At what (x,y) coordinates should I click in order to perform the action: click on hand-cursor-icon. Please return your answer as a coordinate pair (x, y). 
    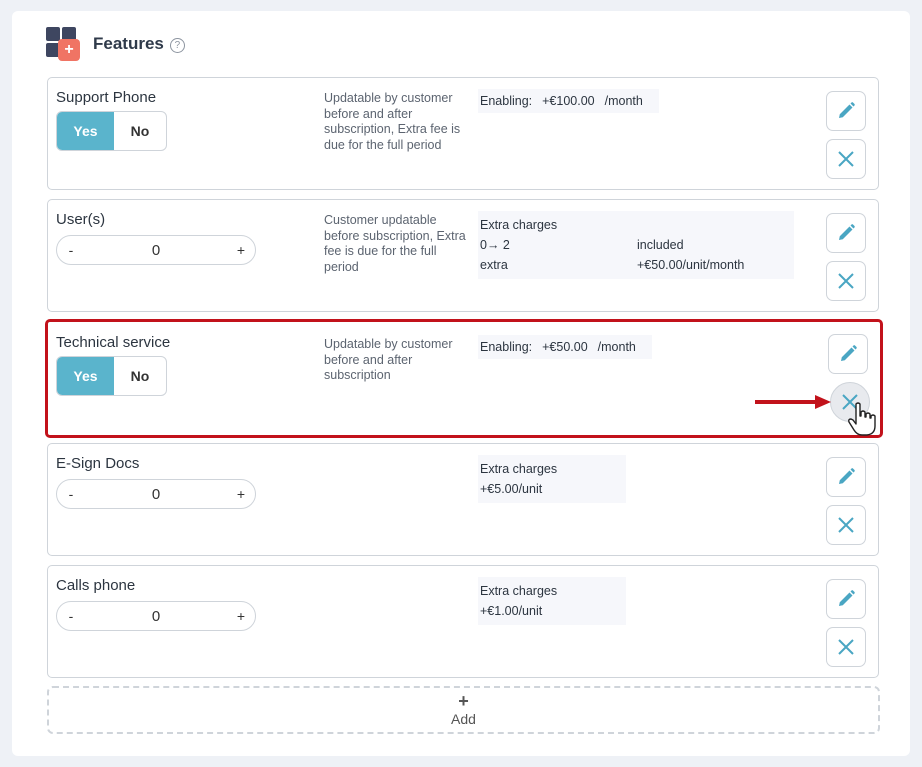
    Looking at the image, I should click on (862, 419).